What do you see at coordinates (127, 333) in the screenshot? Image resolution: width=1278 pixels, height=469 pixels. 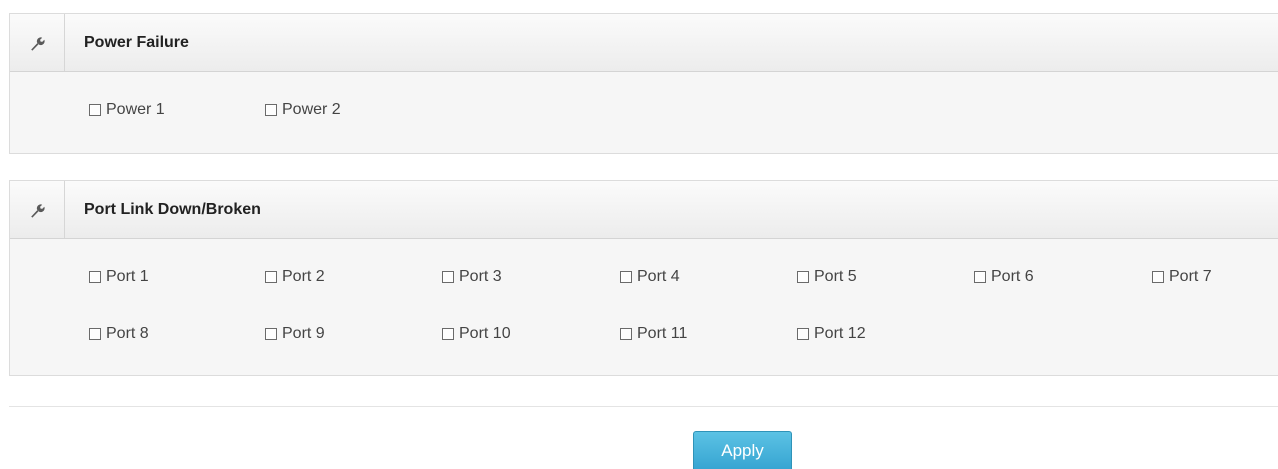 I see `port-8-label: Port 8` at bounding box center [127, 333].